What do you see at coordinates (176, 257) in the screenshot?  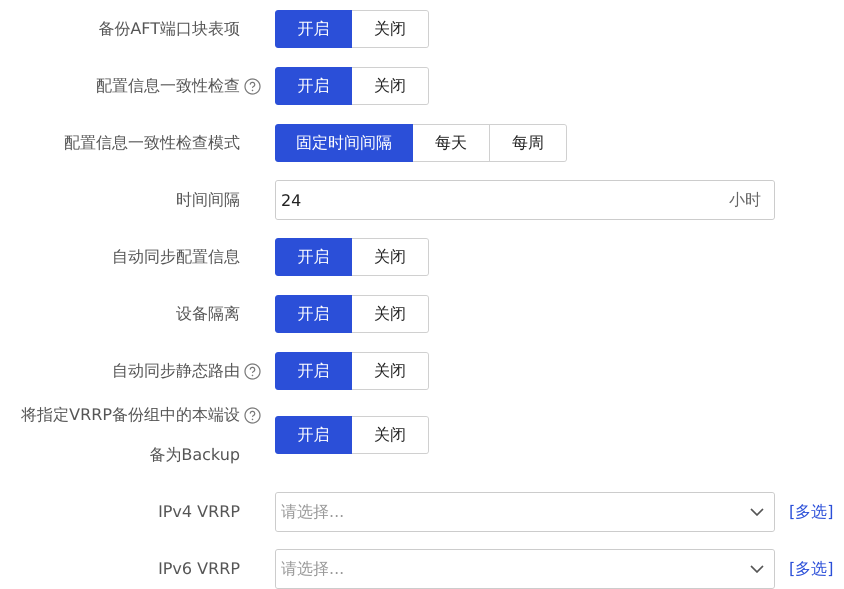 I see `field-label: 自动同步配置信息` at bounding box center [176, 257].